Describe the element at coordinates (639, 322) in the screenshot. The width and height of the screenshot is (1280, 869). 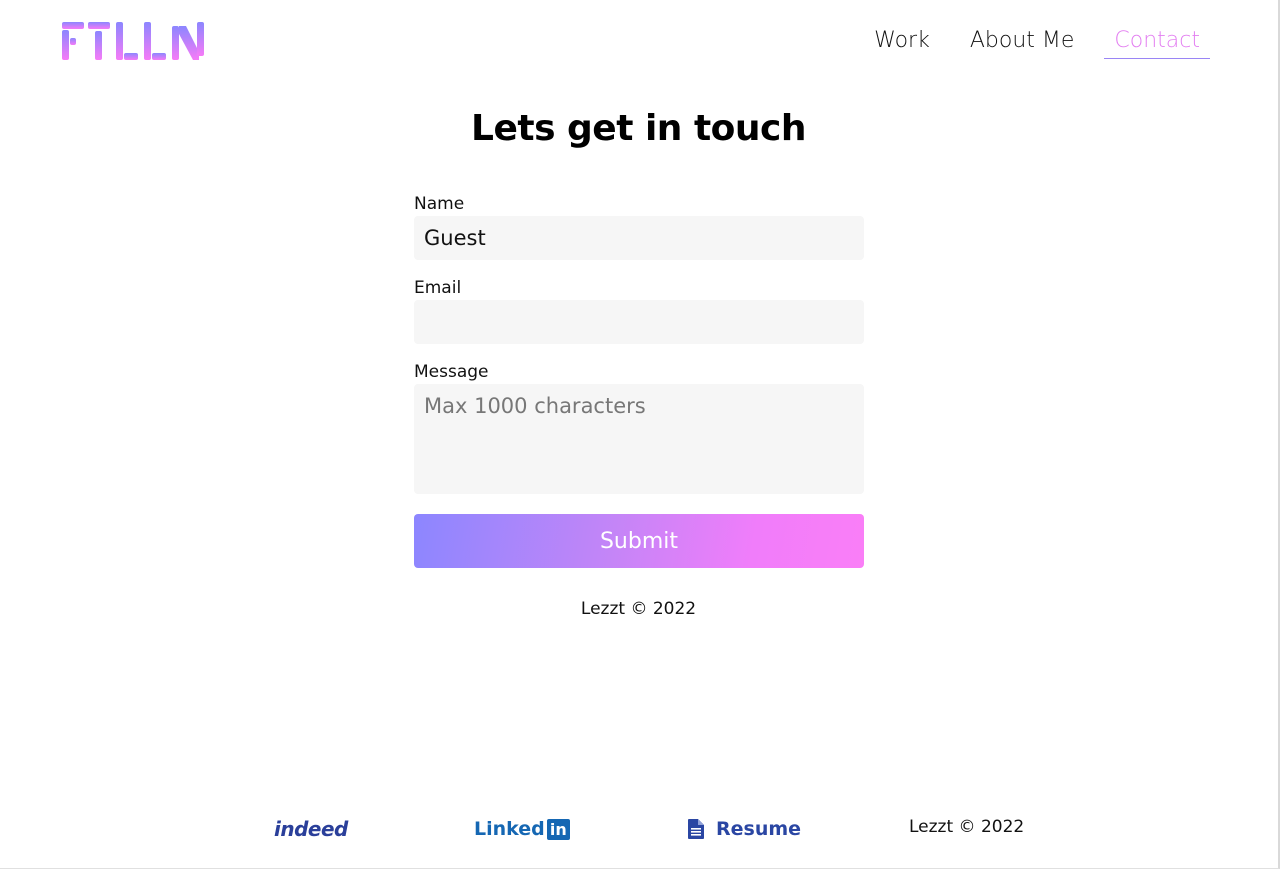
I see `email-input` at that location.